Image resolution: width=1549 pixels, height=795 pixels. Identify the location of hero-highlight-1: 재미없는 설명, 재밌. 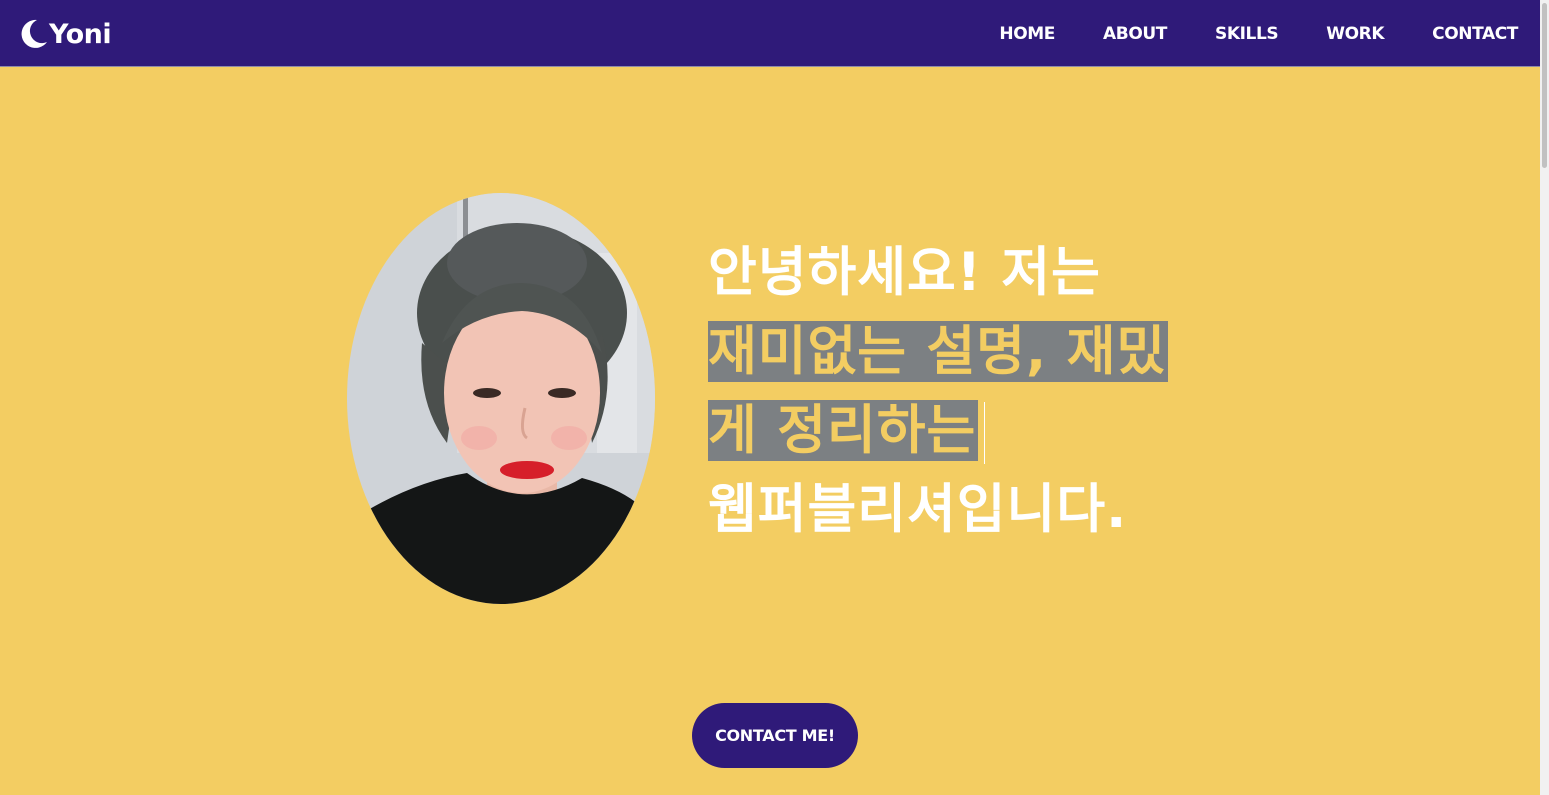
(938, 351).